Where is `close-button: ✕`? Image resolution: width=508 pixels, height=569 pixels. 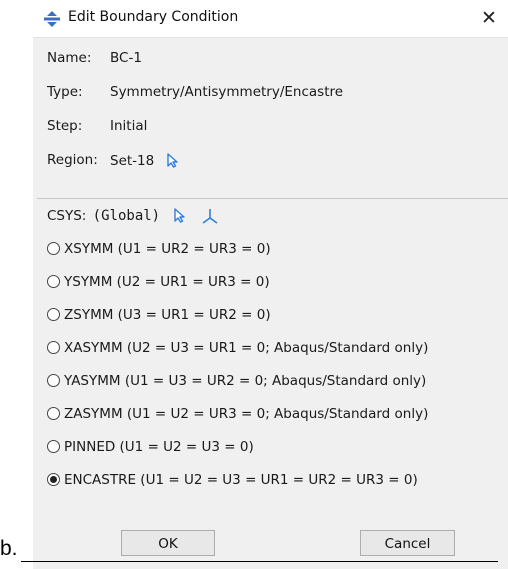
close-button: ✕ is located at coordinates (489, 18).